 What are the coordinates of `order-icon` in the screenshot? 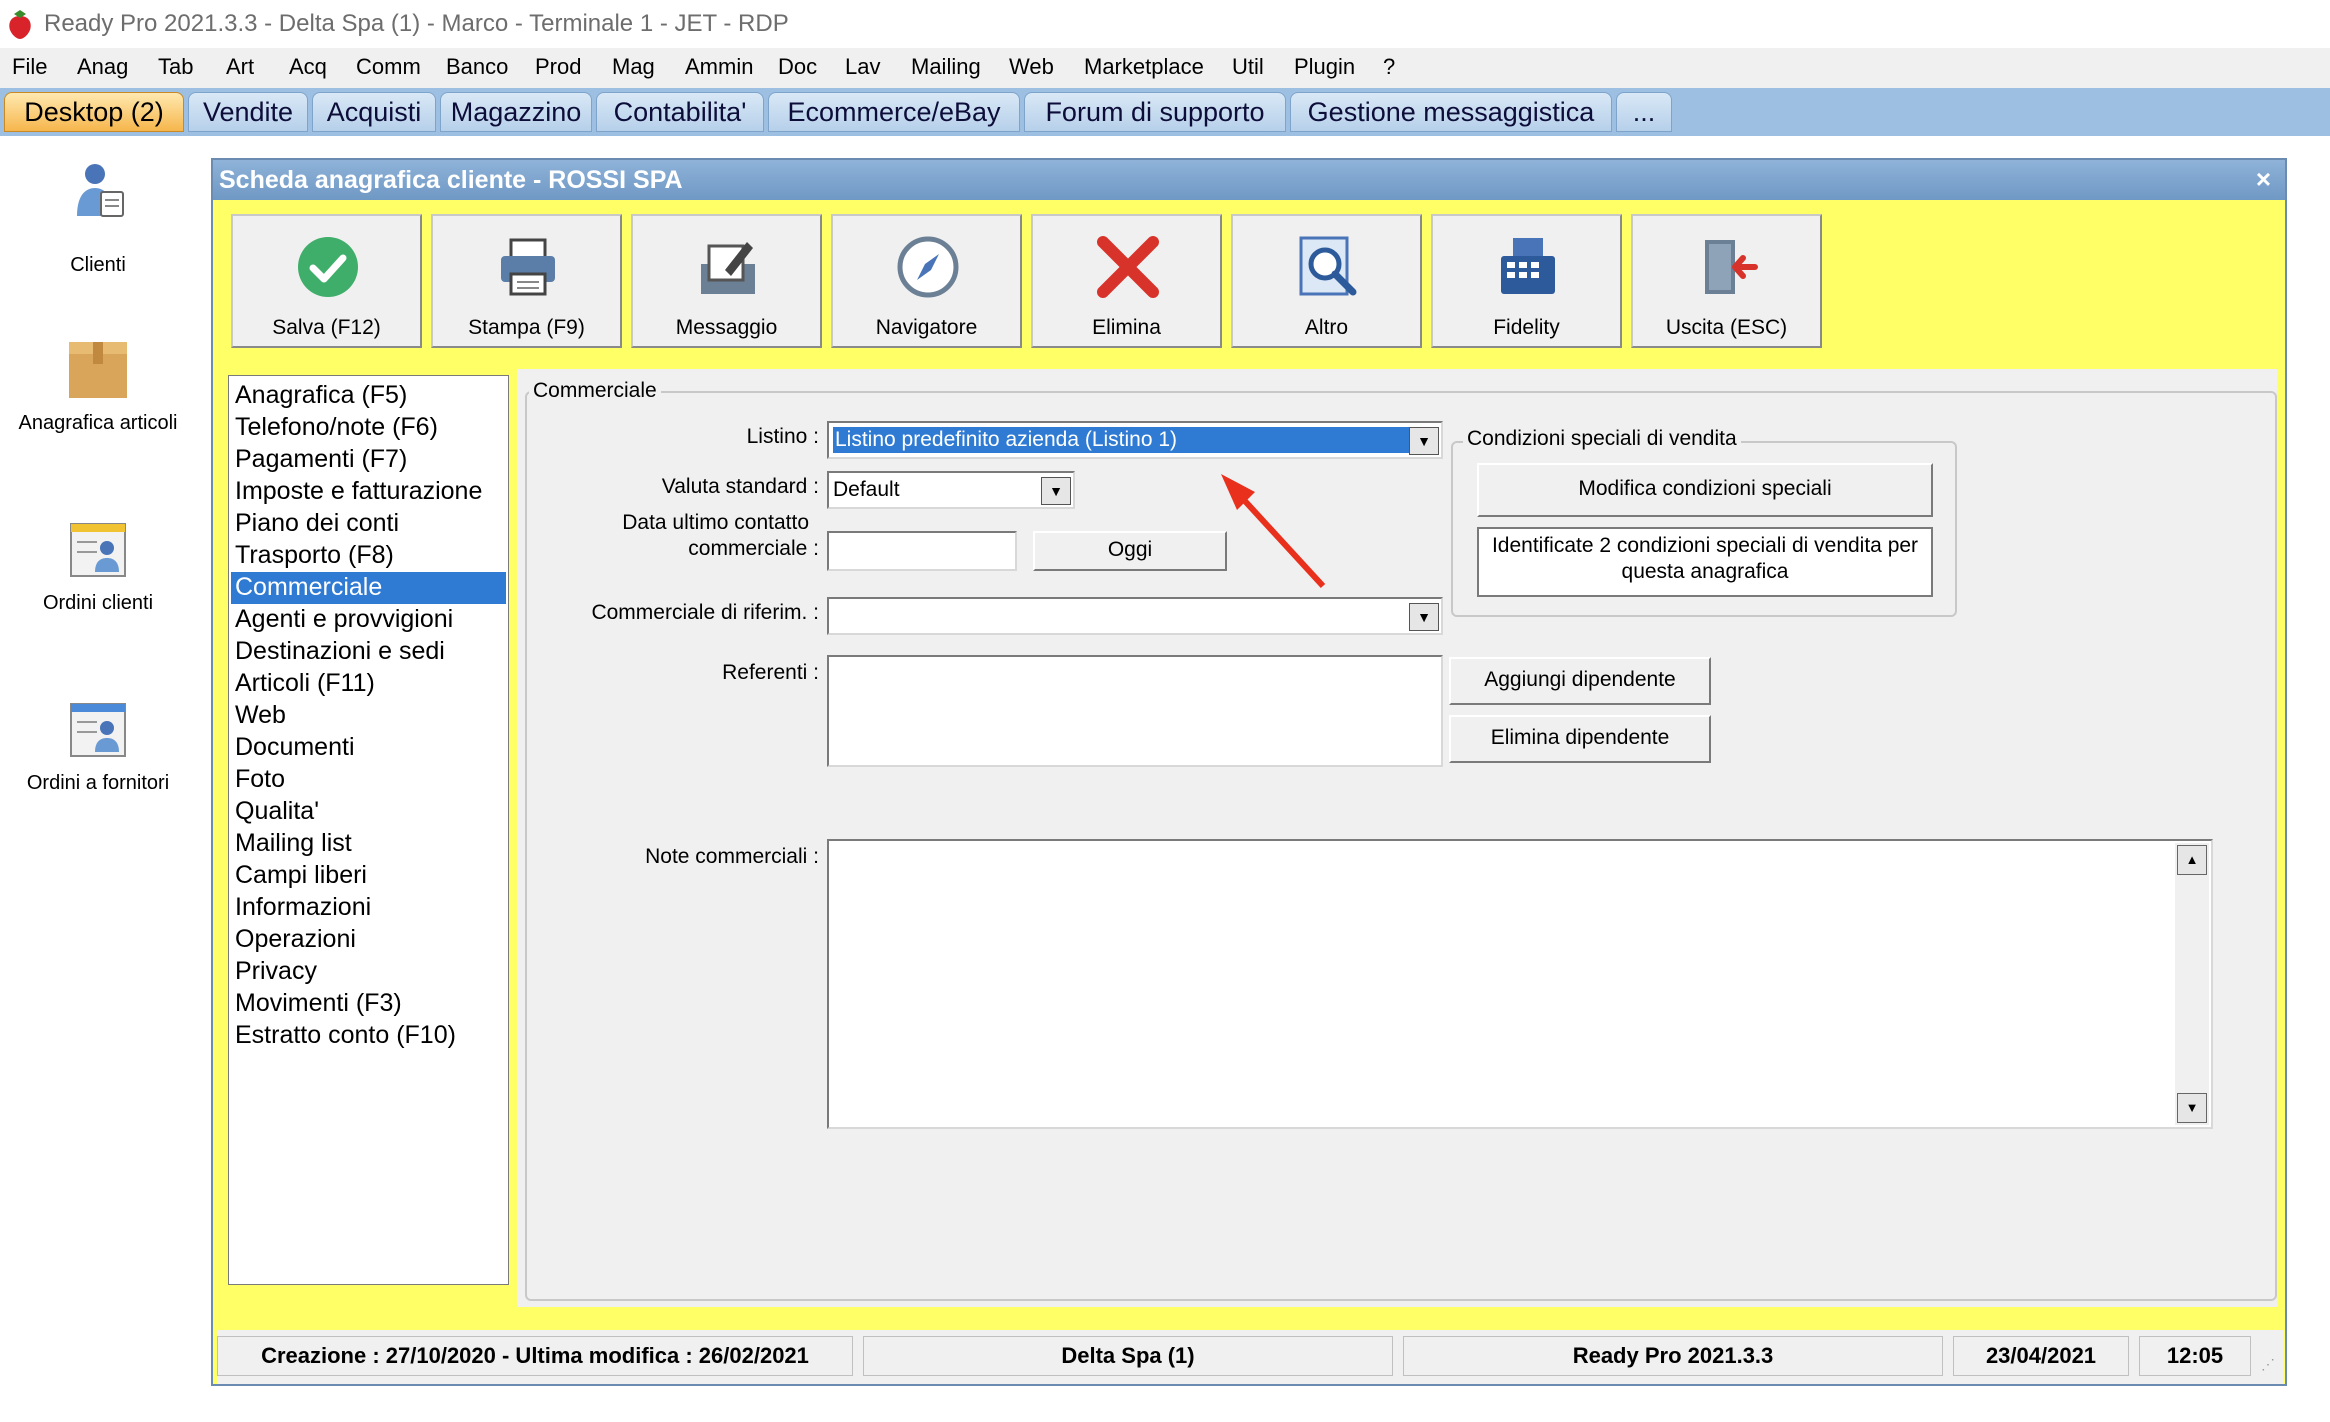 It's located at (98, 550).